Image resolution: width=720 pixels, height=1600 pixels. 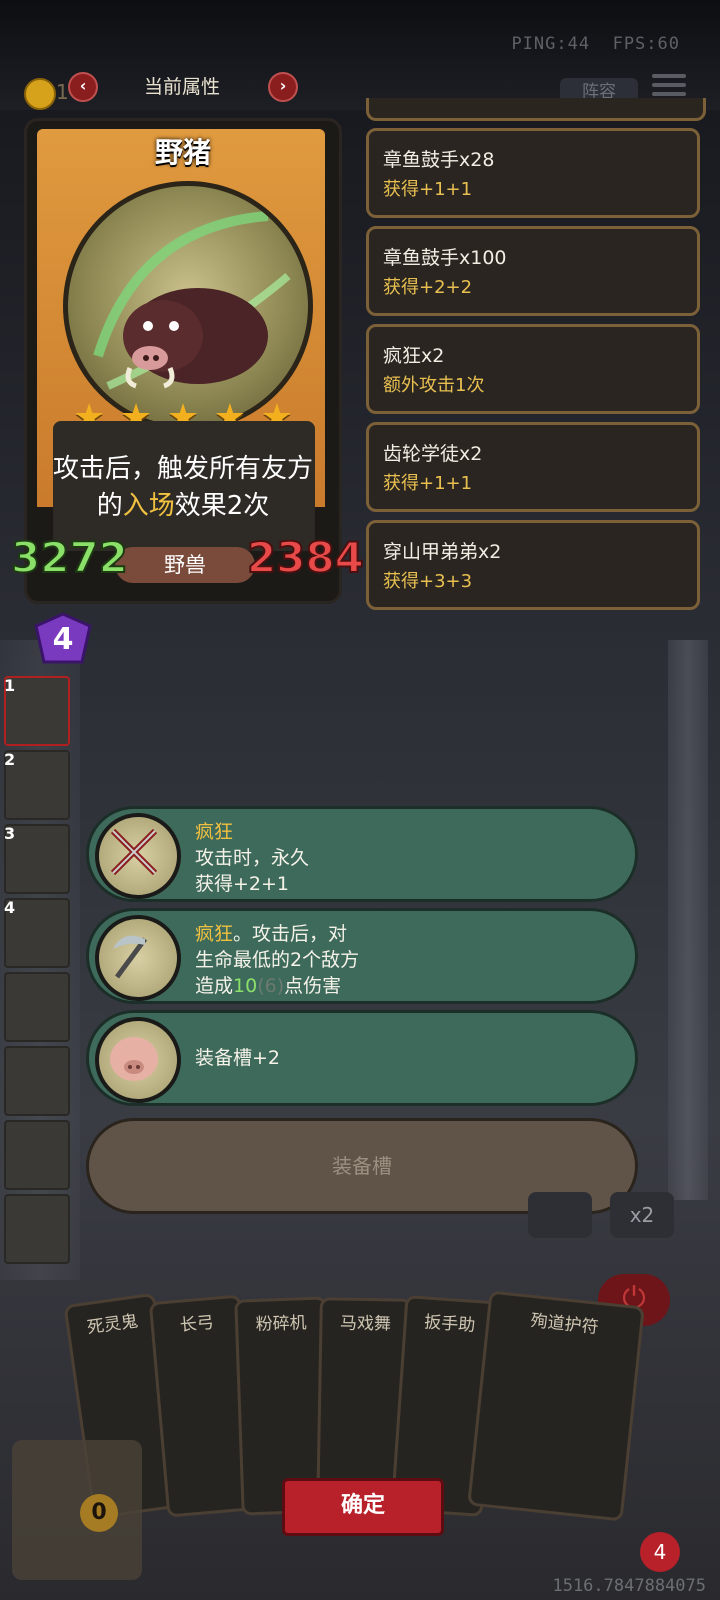 I want to click on speed-button: x2, so click(x=642, y=1215).